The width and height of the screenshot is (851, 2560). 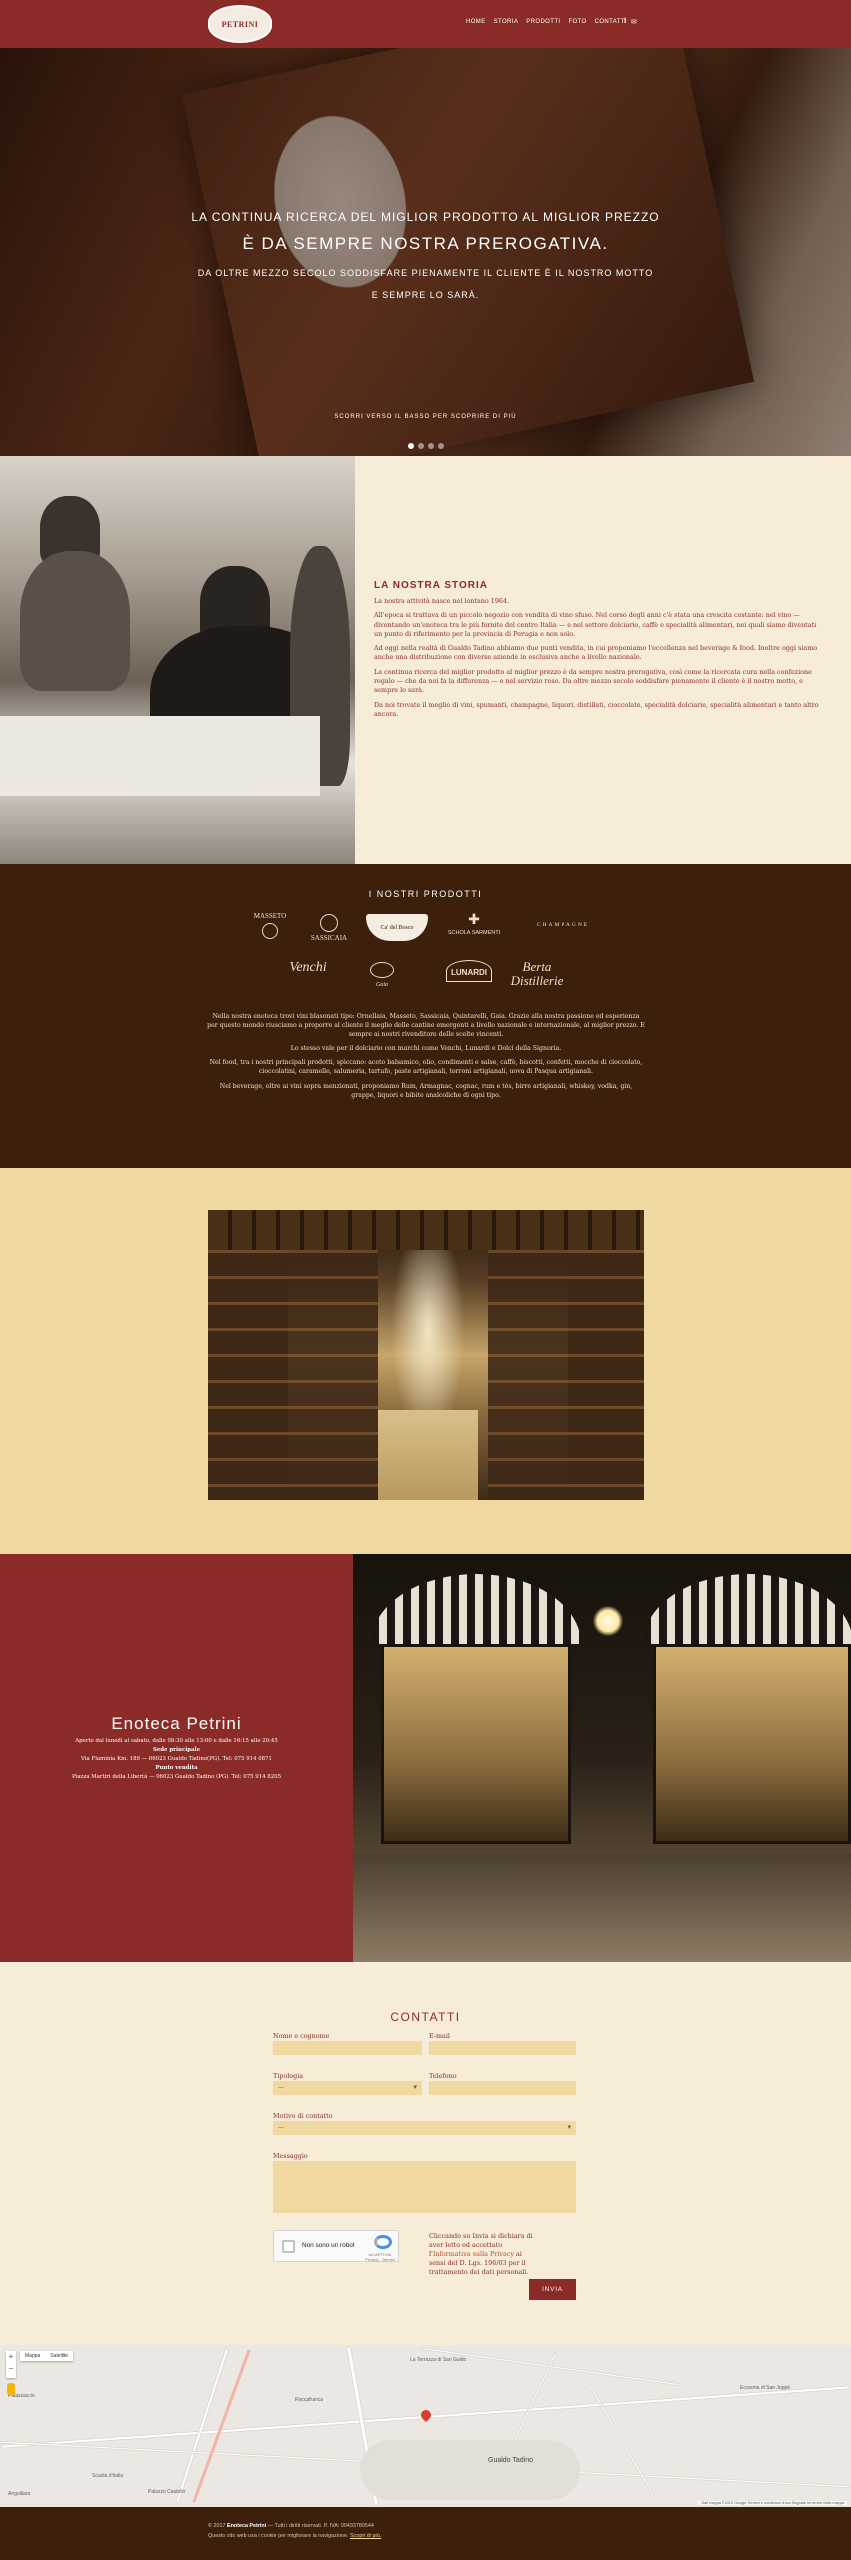 I want to click on reason-label: Motivo di contatto, so click(x=303, y=2116).